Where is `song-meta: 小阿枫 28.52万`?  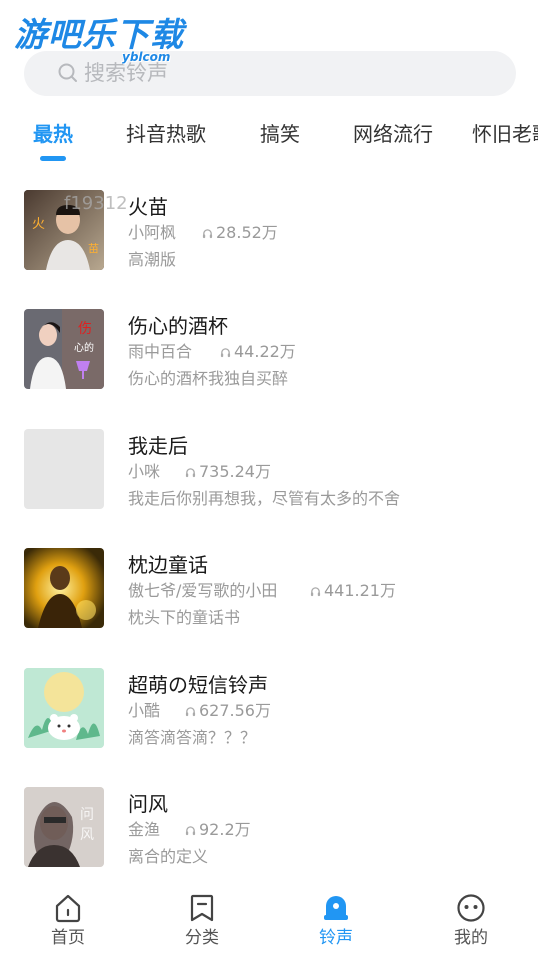
song-meta: 小阿枫 28.52万 is located at coordinates (203, 233).